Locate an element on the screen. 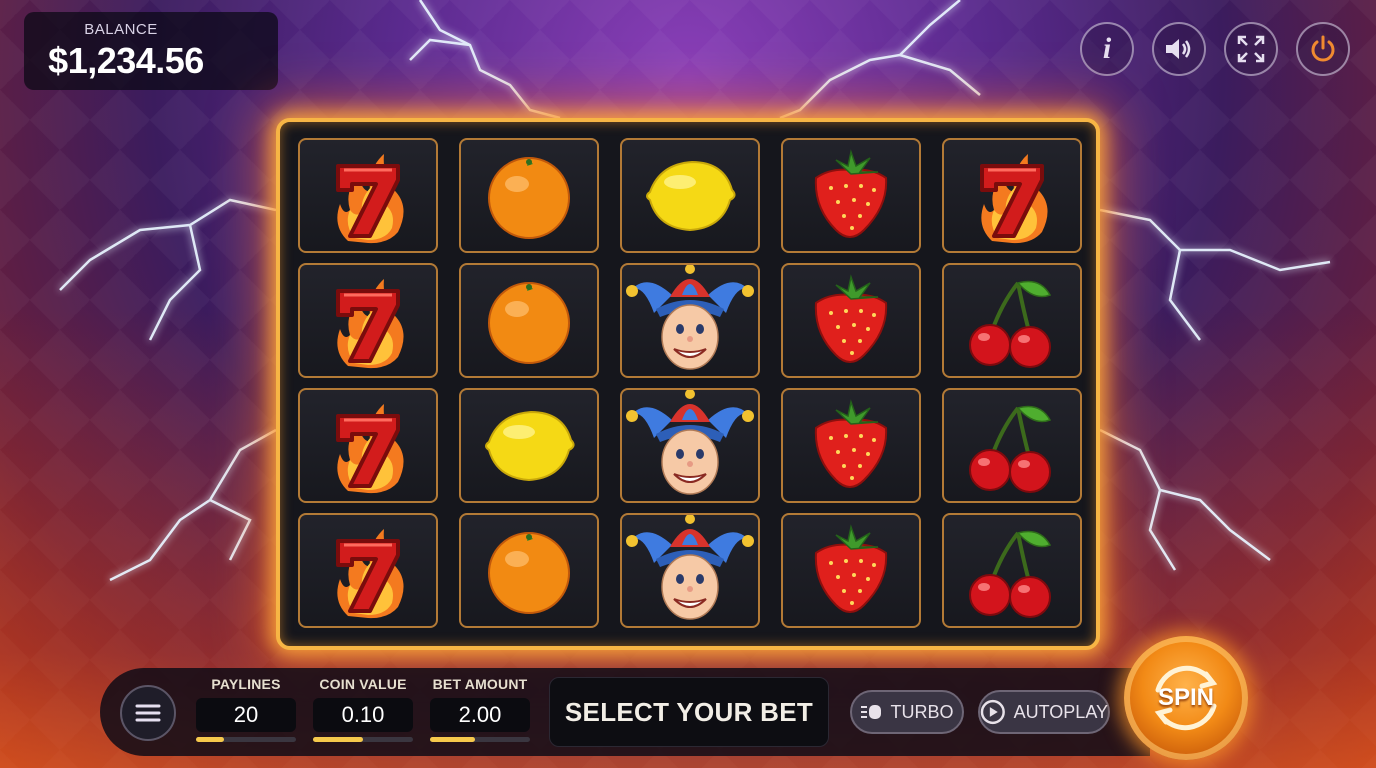 This screenshot has width=1376, height=768. select-bet-button: SELECT YOUR BET is located at coordinates (689, 712).